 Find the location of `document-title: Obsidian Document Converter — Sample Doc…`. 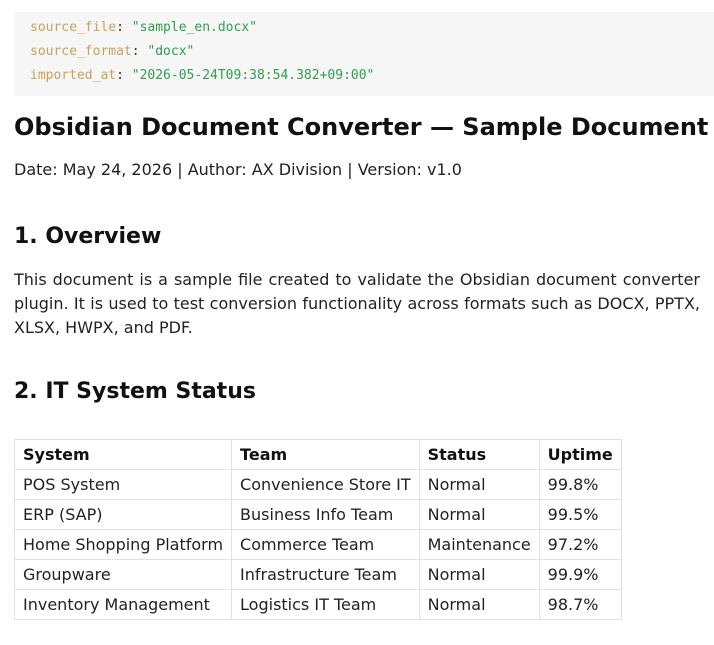

document-title: Obsidian Document Converter — Sample Doc… is located at coordinates (361, 127).